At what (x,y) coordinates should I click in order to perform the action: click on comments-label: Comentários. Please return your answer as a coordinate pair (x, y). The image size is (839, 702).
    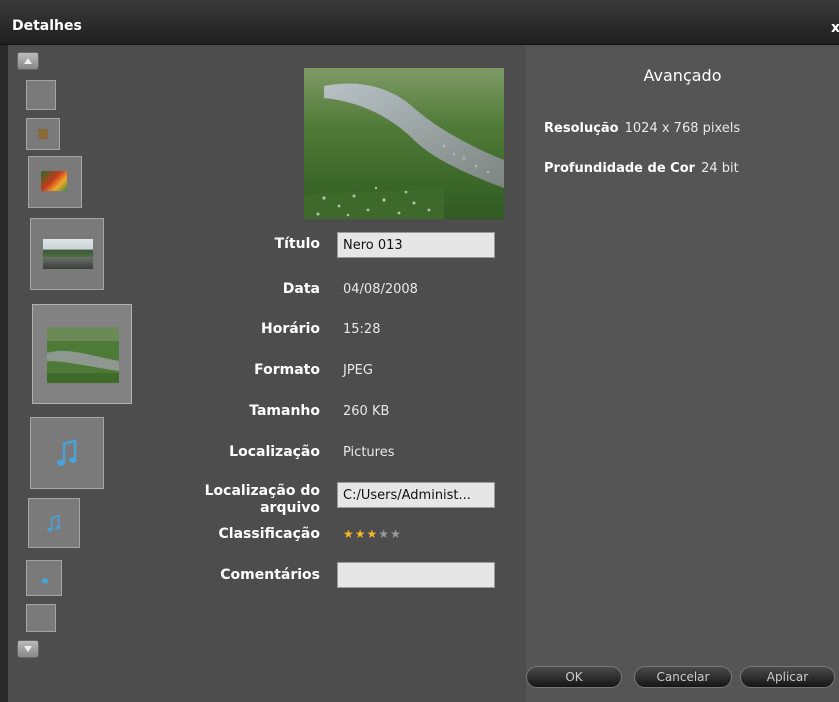
    Looking at the image, I should click on (270, 575).